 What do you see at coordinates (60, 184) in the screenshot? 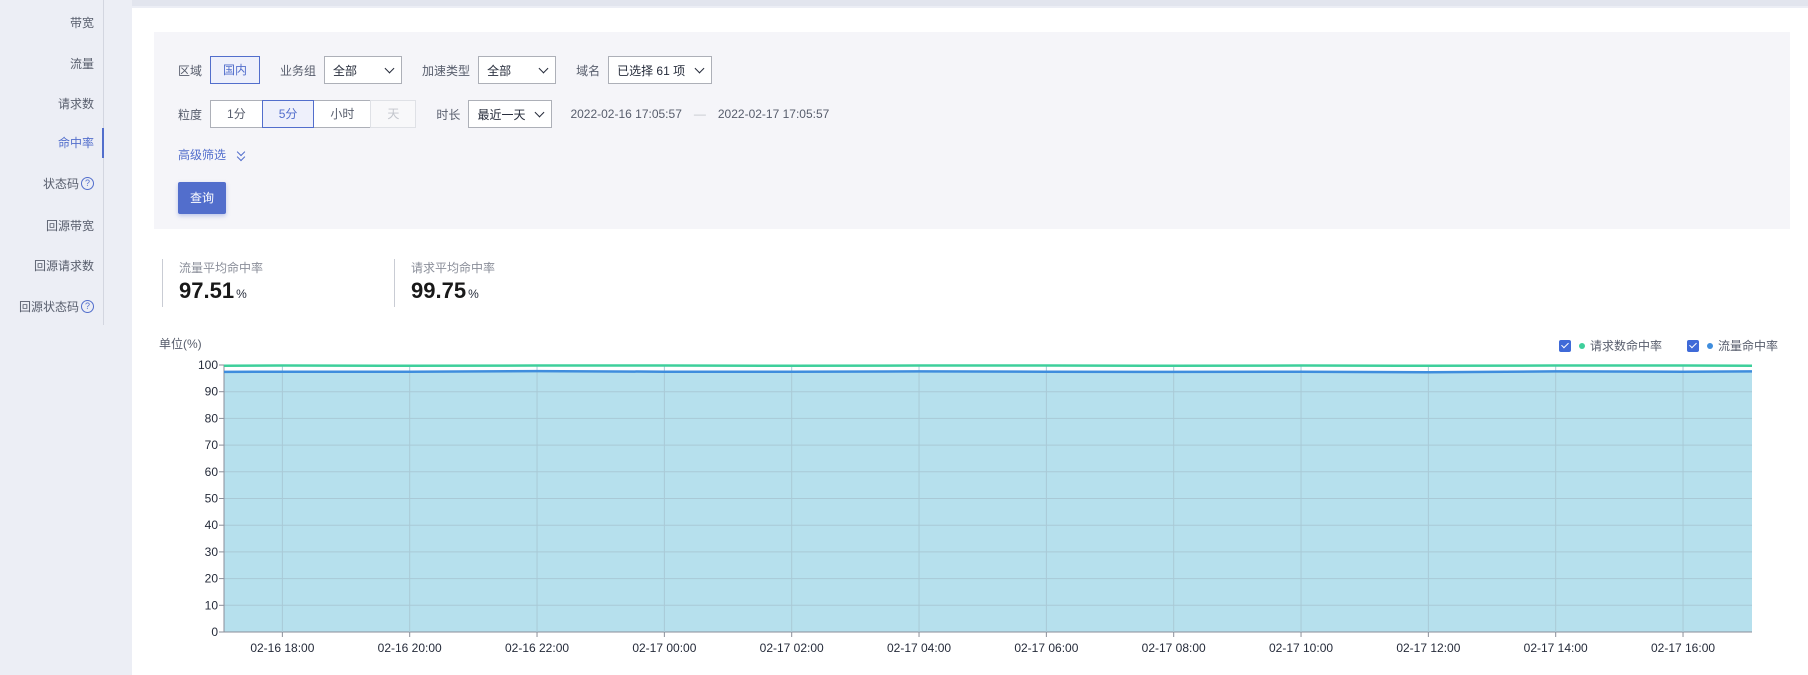
I see `sidebar-item-label: 状态码` at bounding box center [60, 184].